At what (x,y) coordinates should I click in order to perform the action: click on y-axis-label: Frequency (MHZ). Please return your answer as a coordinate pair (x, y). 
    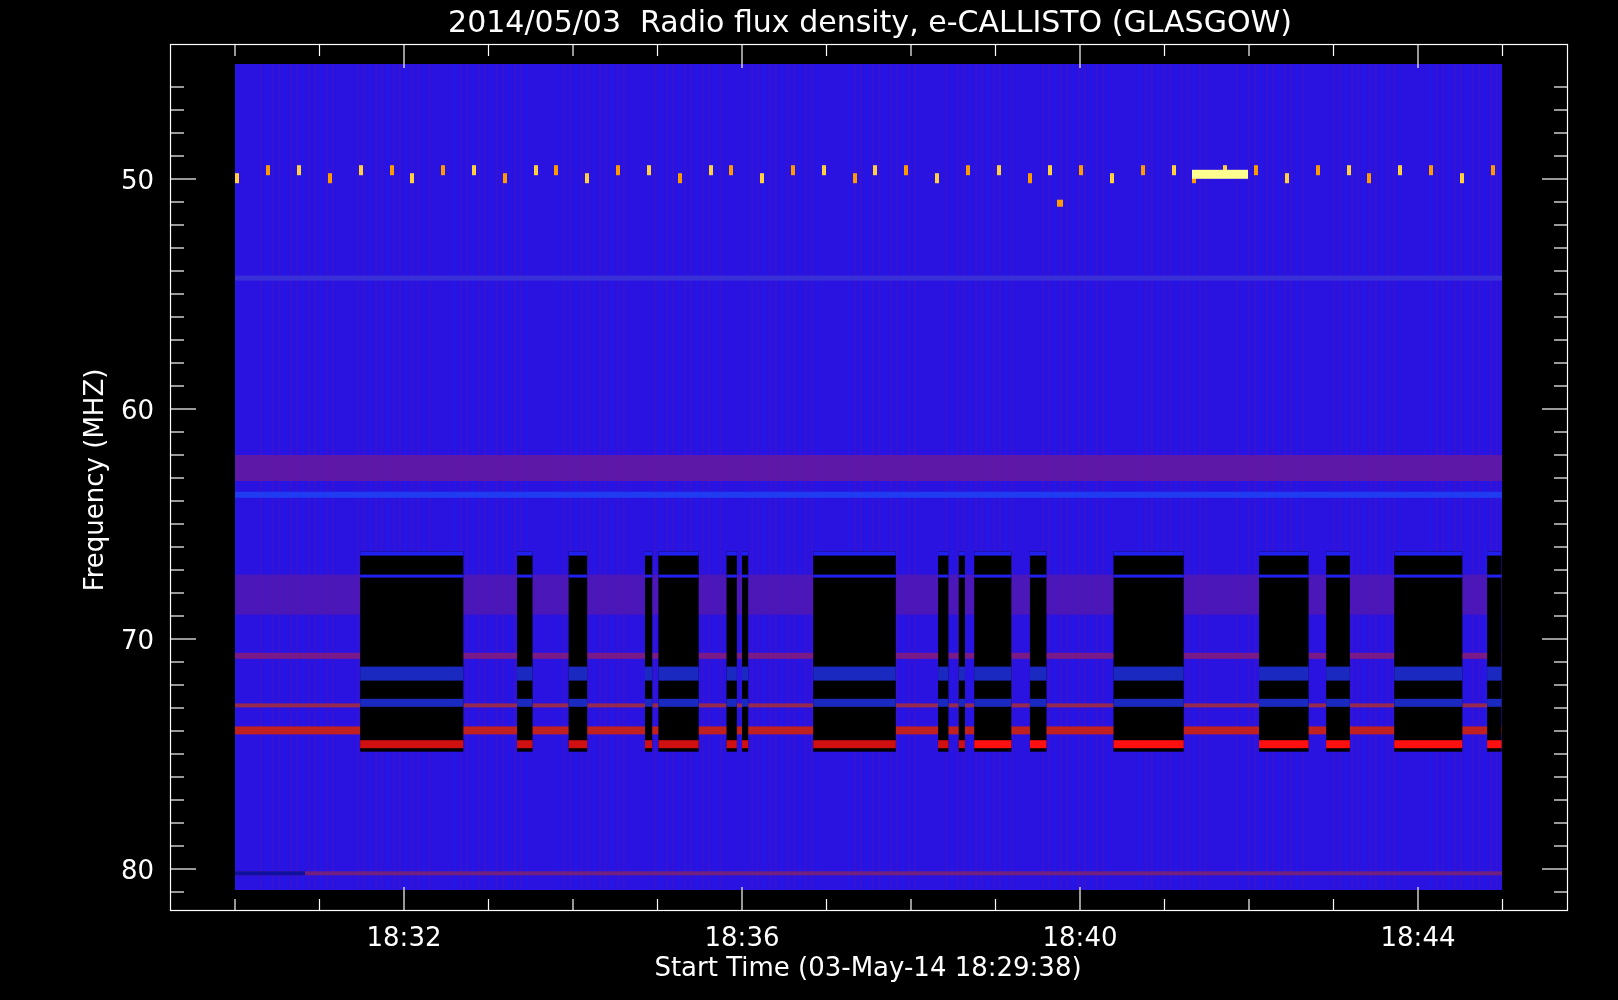
    Looking at the image, I should click on (94, 480).